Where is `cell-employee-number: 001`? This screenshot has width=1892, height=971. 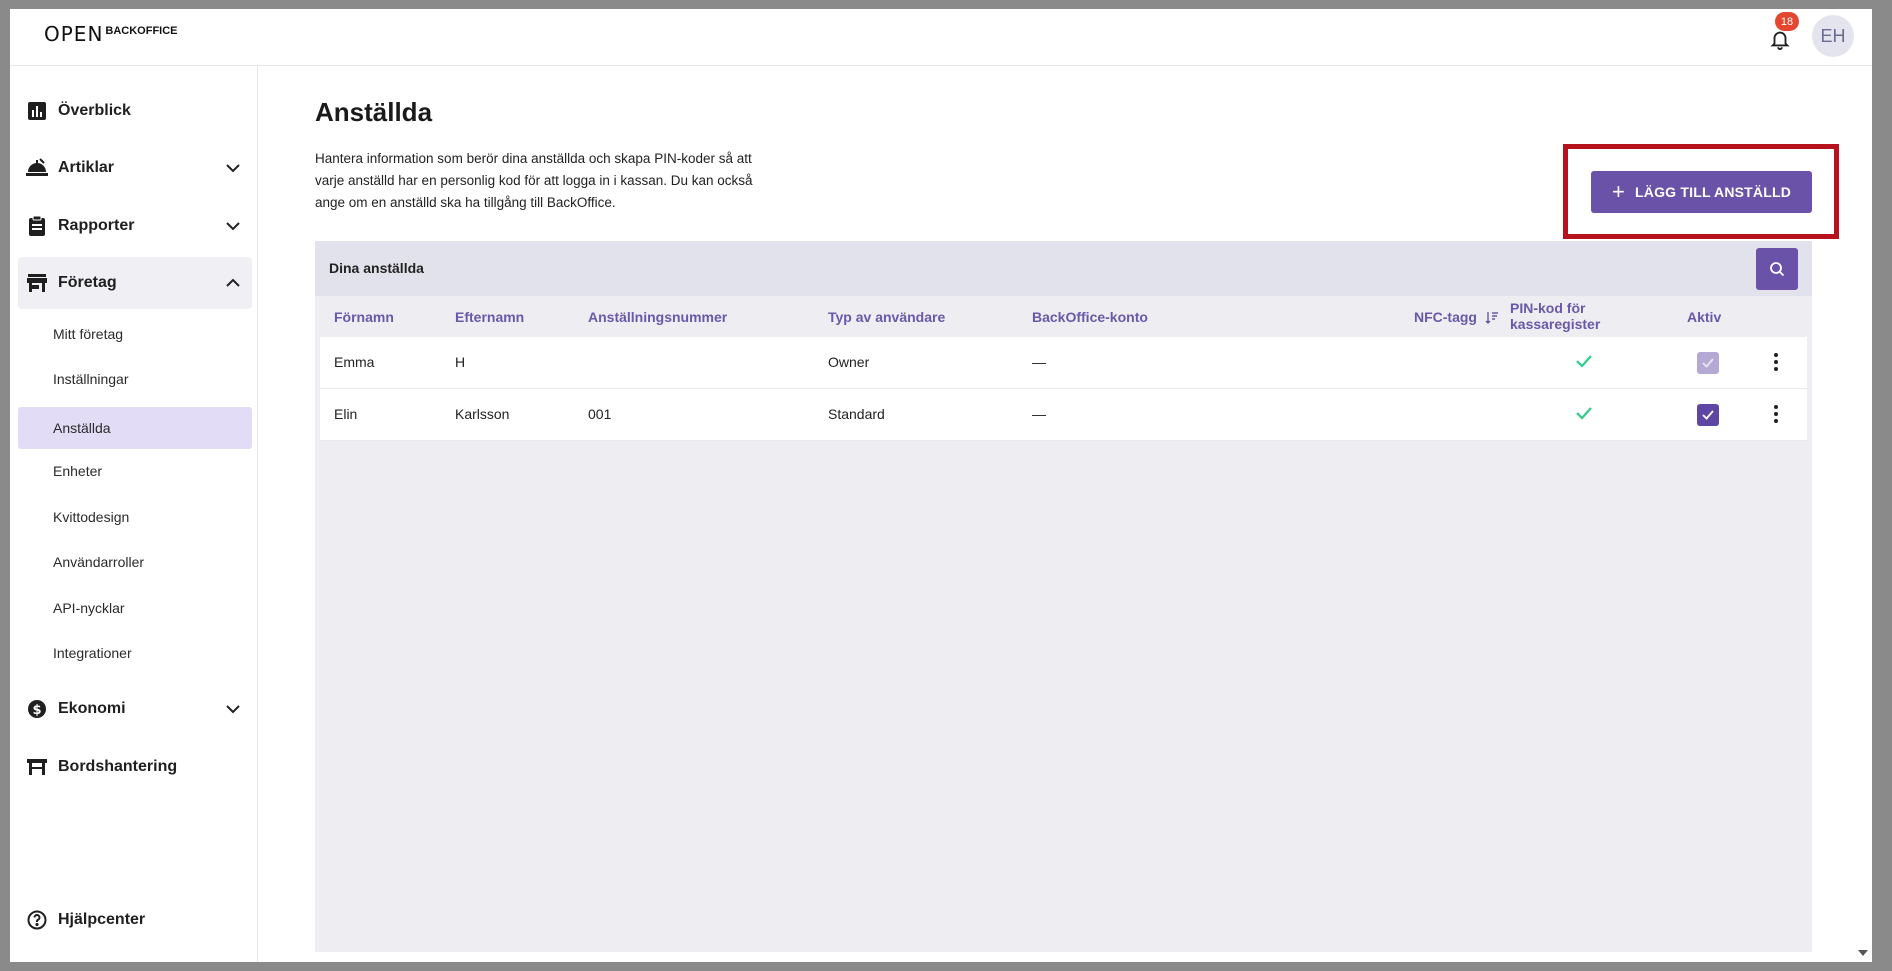 cell-employee-number: 001 is located at coordinates (600, 414).